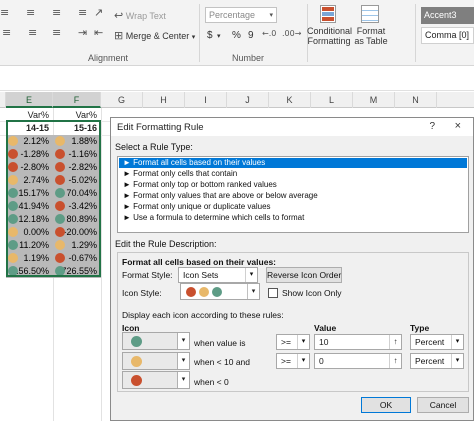  Describe the element at coordinates (30, 12) in the screenshot. I see `align-top-icon: ≡` at that location.